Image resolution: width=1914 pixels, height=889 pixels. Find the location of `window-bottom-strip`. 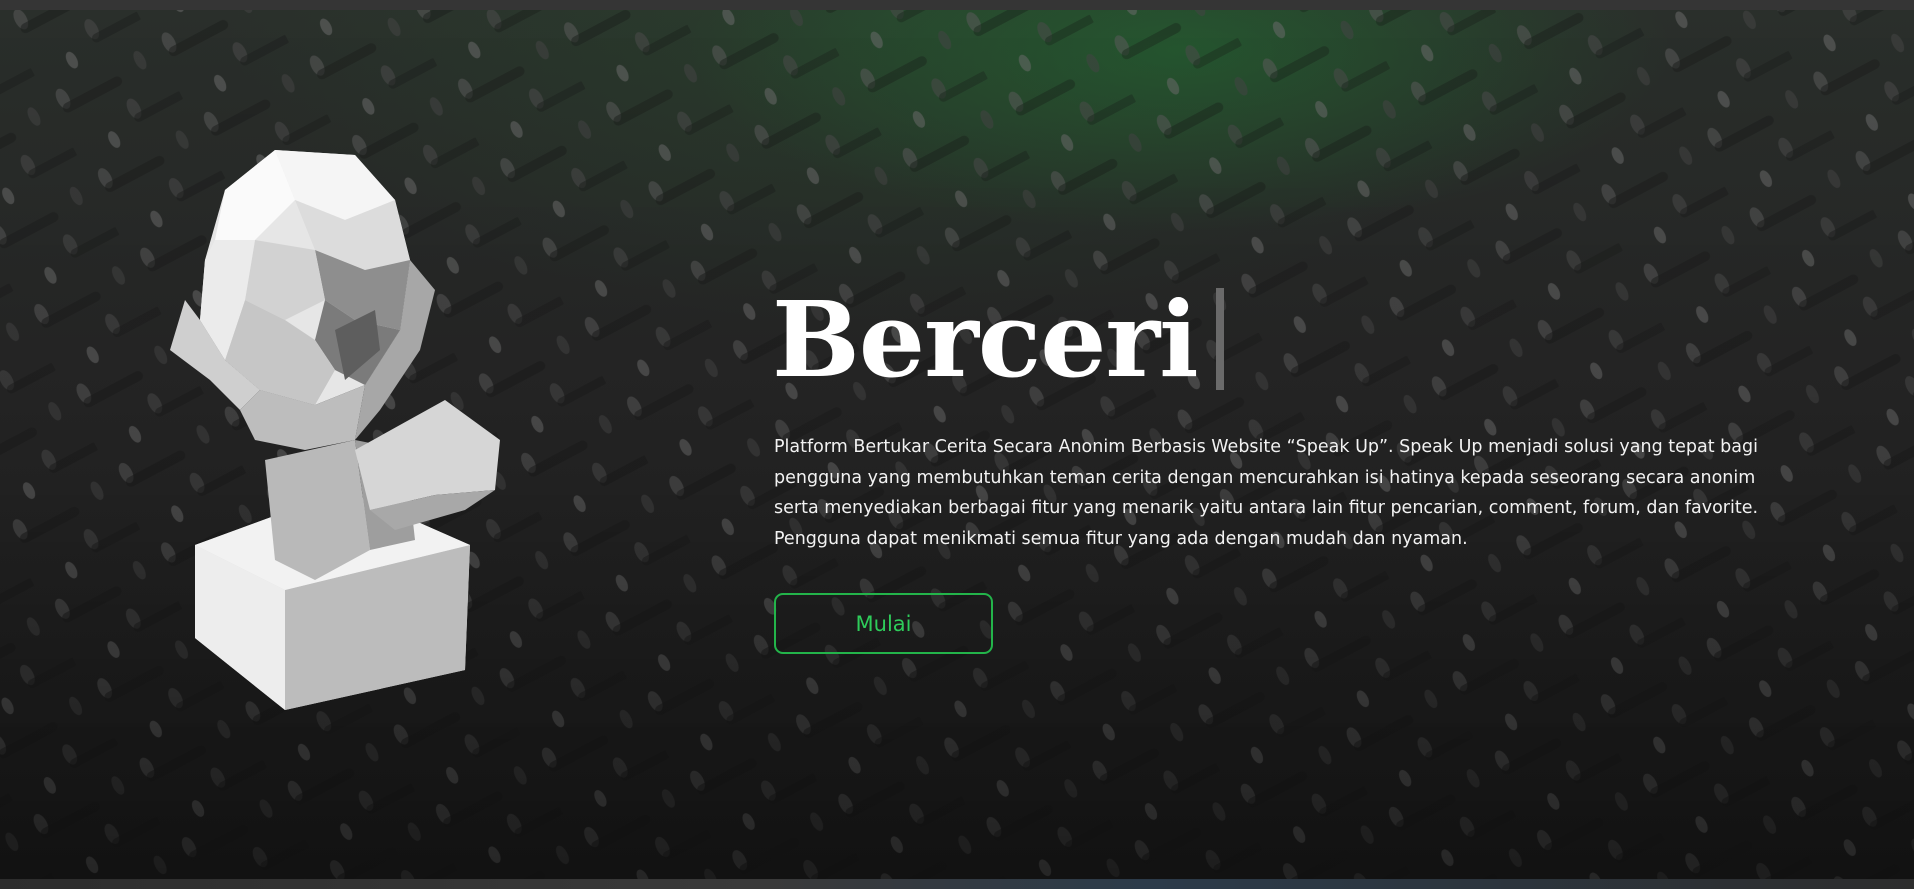

window-bottom-strip is located at coordinates (957, 884).